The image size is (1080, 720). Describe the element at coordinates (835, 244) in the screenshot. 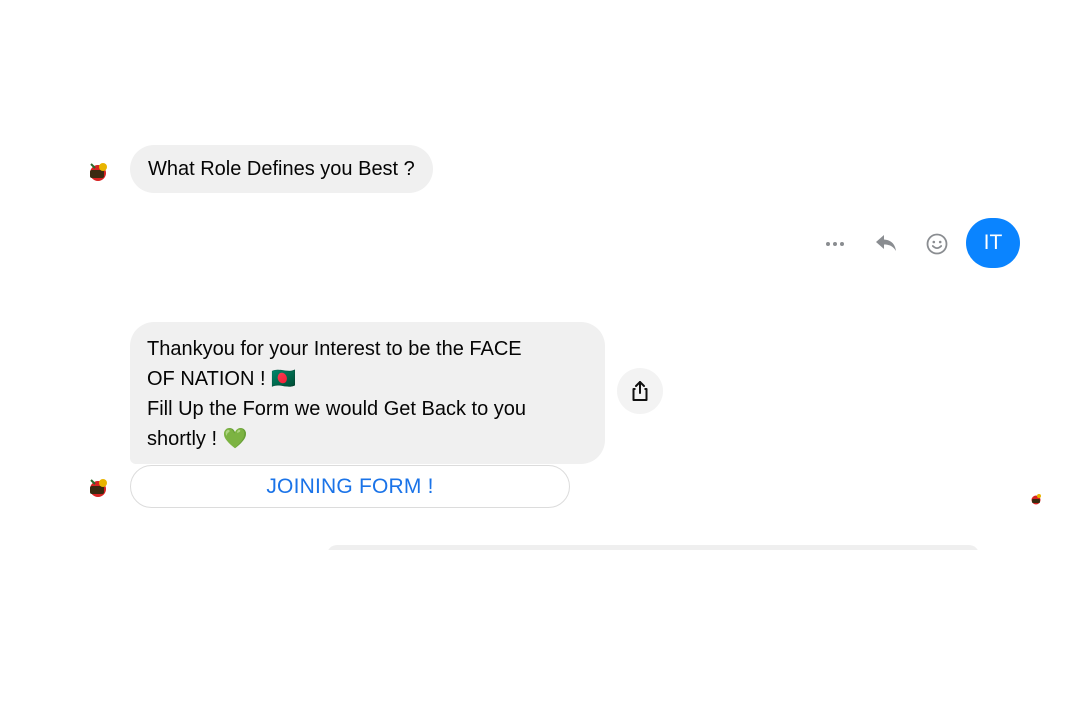

I see `more-options-icon` at that location.